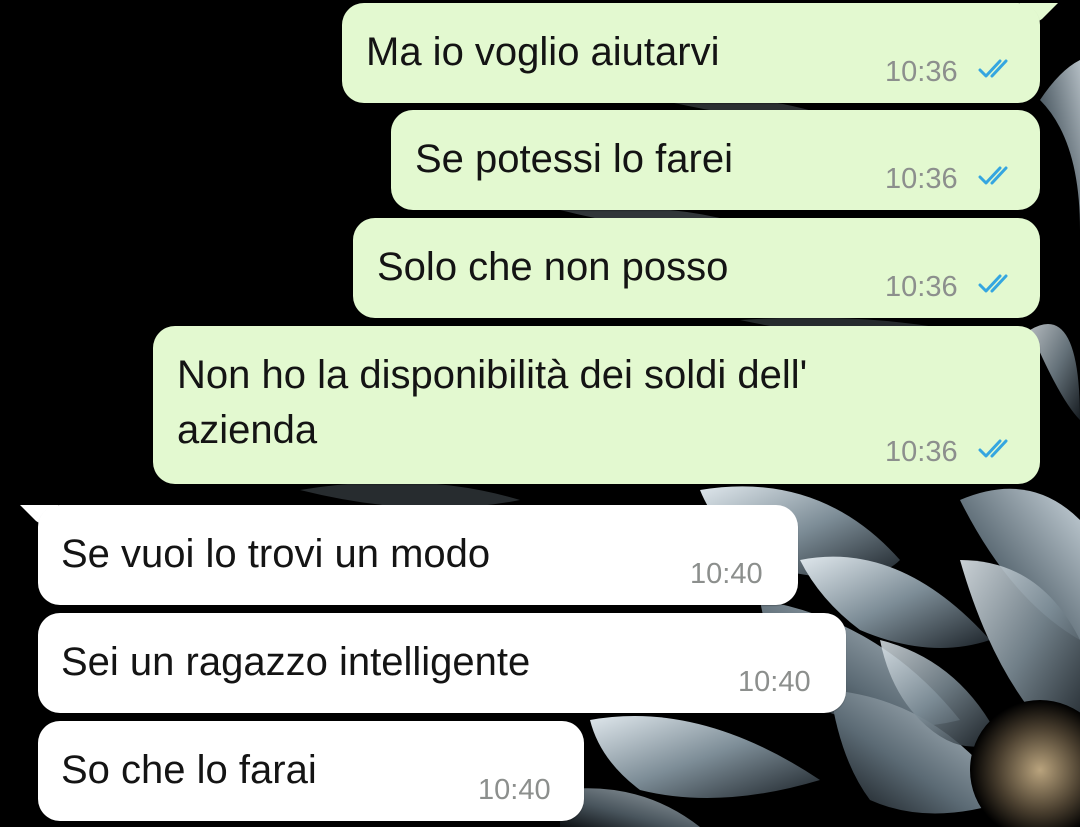 The width and height of the screenshot is (1080, 827). I want to click on message-text: Solo che non posso, so click(553, 267).